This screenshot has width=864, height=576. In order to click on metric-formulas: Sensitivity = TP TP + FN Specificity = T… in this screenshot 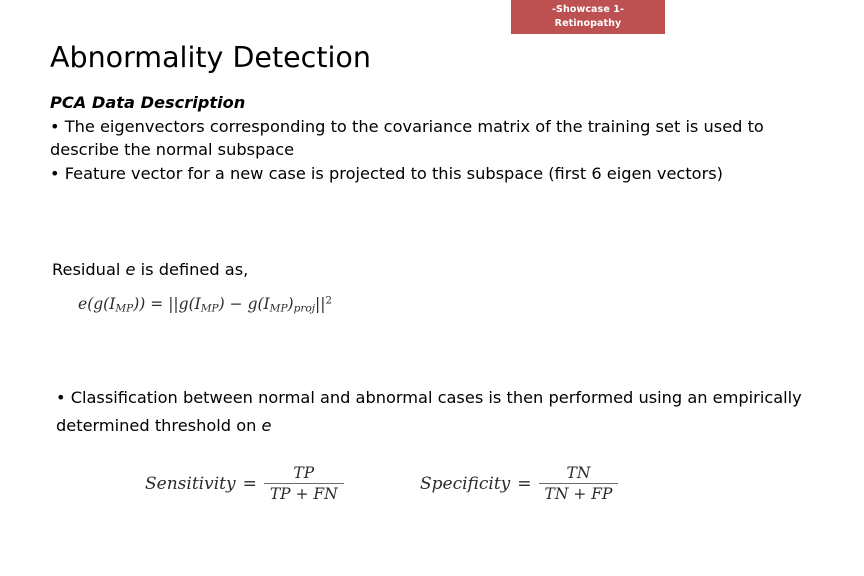, I will do `click(432, 493)`.